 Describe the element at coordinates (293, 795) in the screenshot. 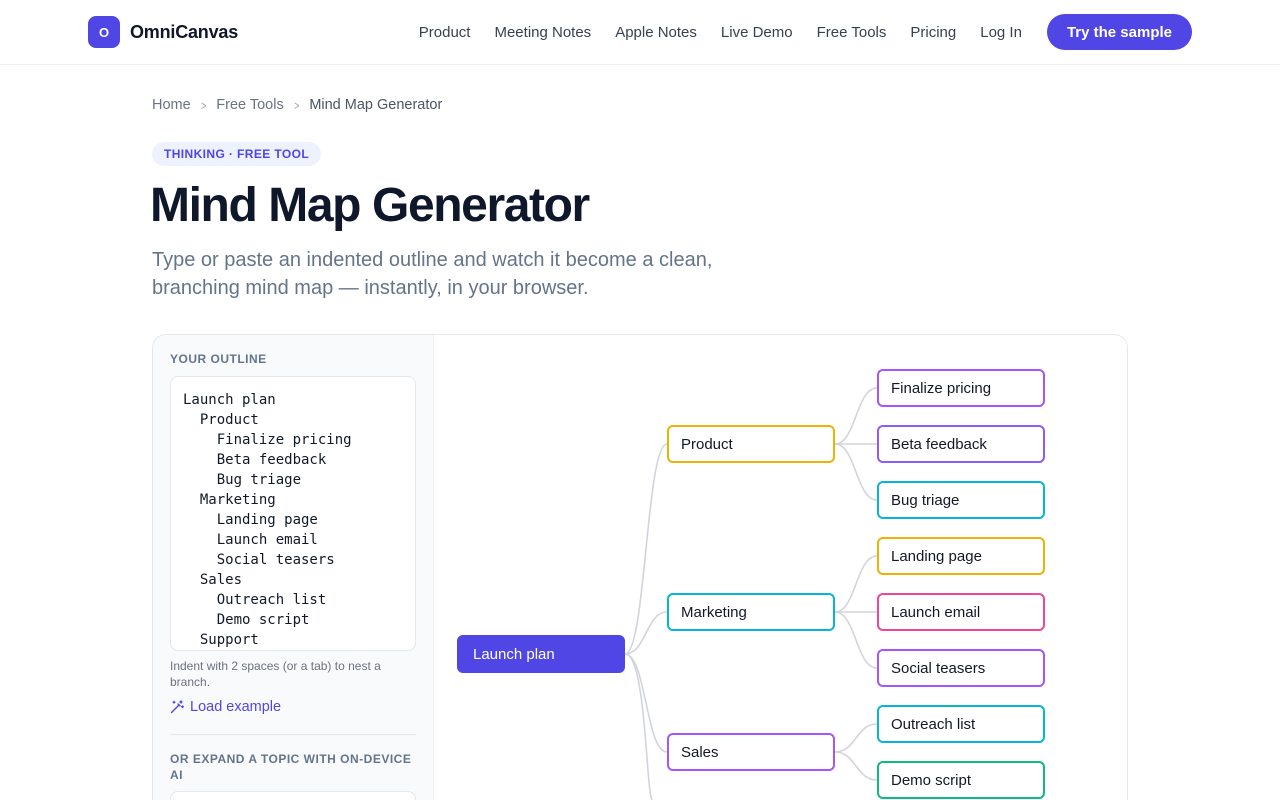

I see `ai-topic-input` at that location.